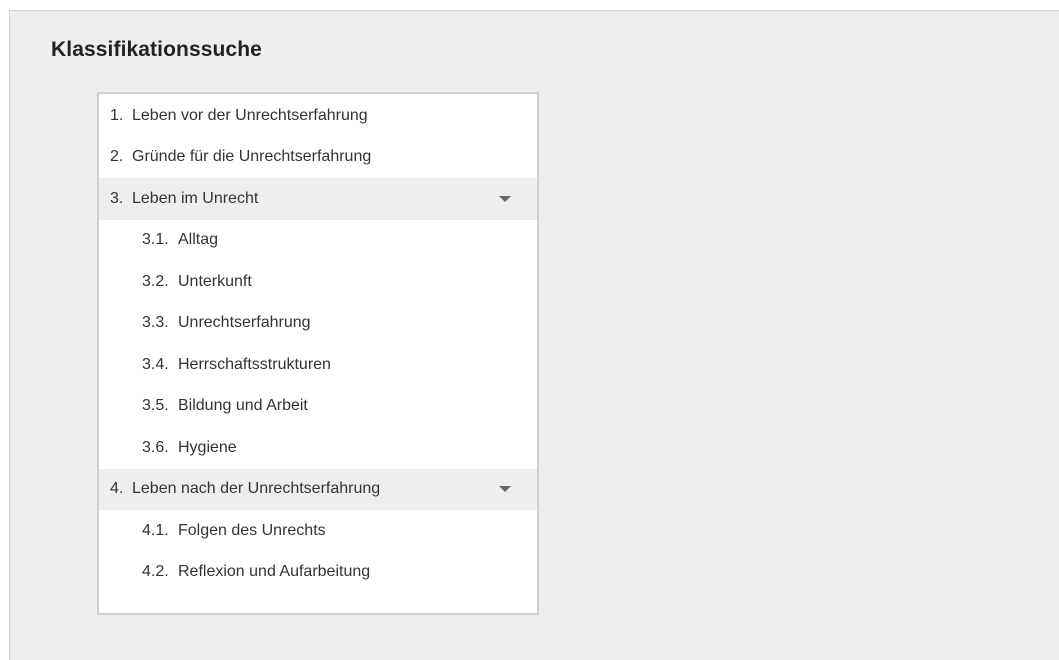 This screenshot has height=660, width=1059. What do you see at coordinates (250, 115) in the screenshot?
I see `tree-item-label: Leben vor der Unrechtserfahrung` at bounding box center [250, 115].